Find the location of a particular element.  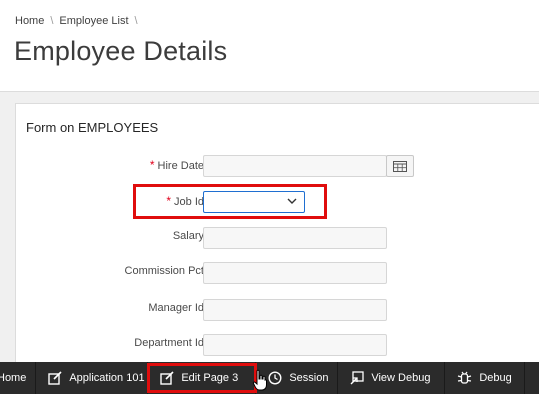

devbar-application-button: Application 101 is located at coordinates (92, 378).